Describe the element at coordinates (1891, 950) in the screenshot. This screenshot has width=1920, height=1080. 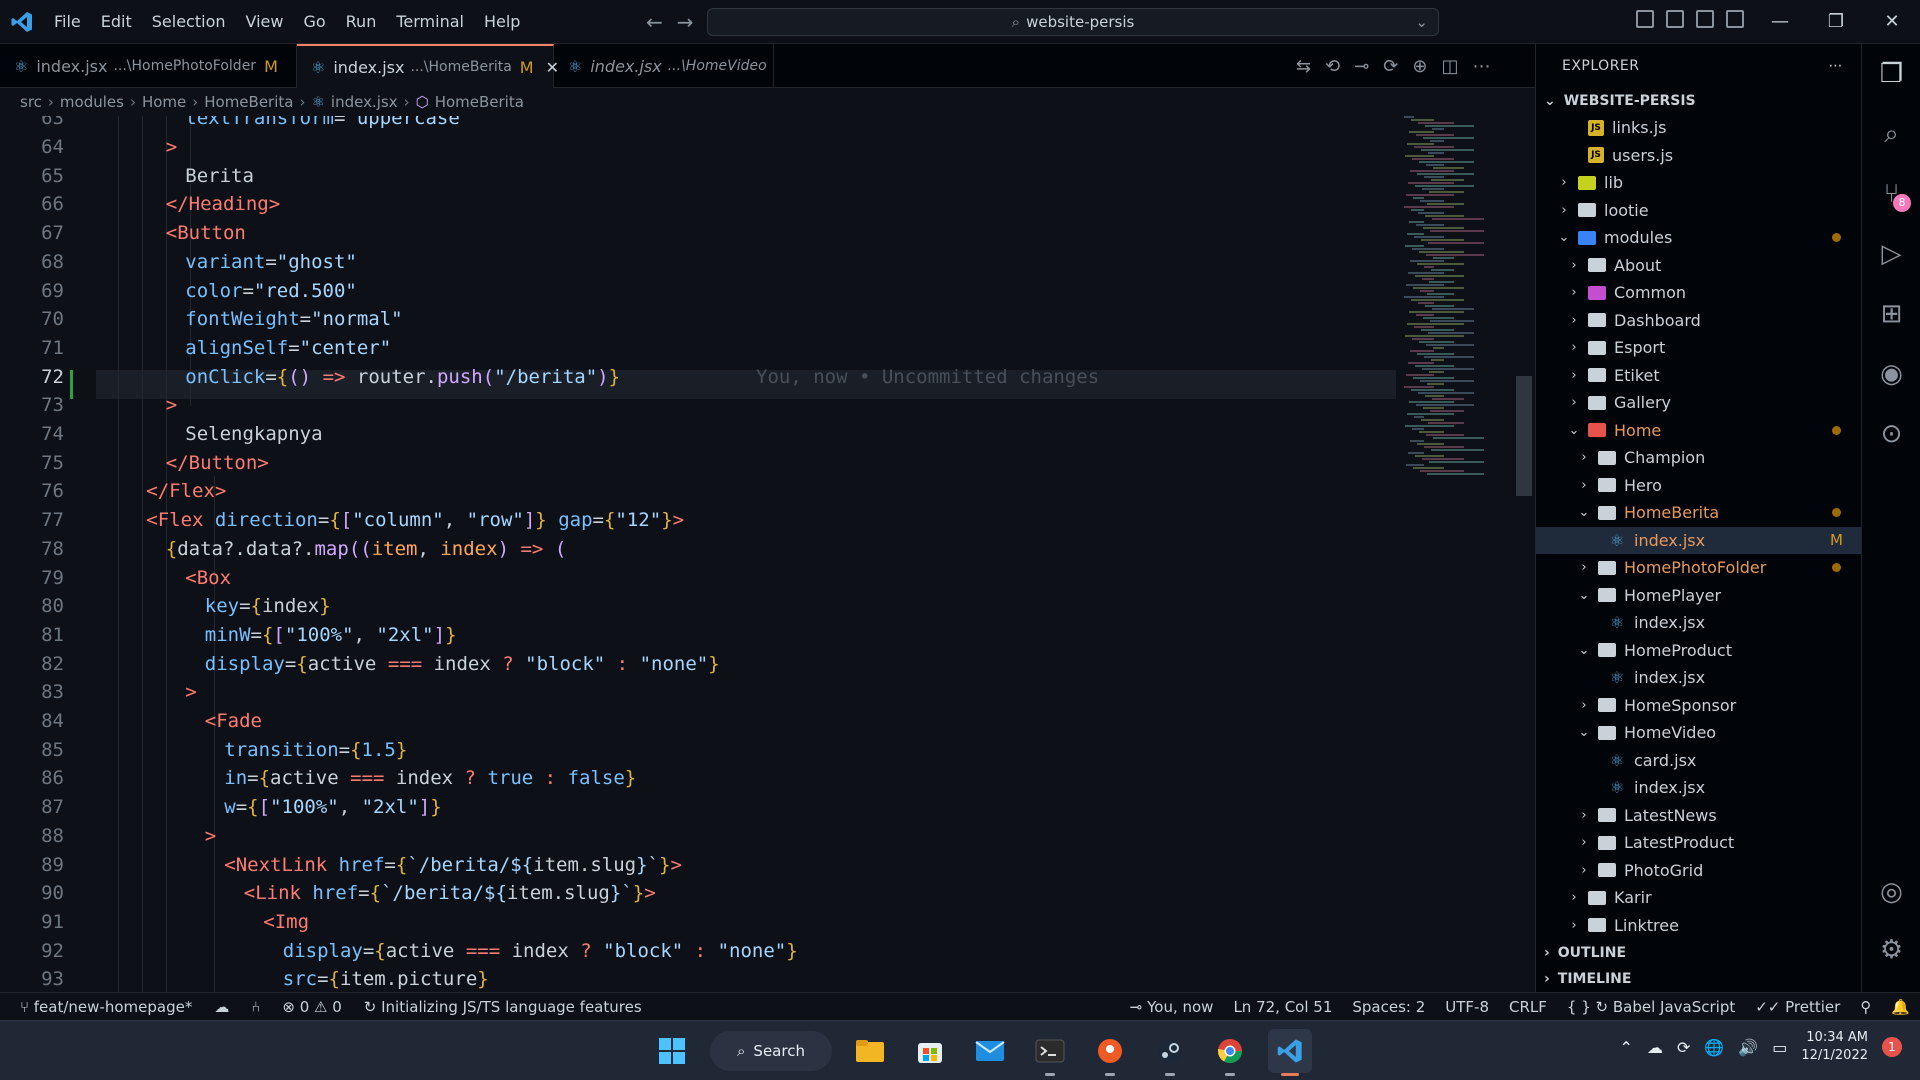
I see `settings-gear-icon: ⚙` at that location.